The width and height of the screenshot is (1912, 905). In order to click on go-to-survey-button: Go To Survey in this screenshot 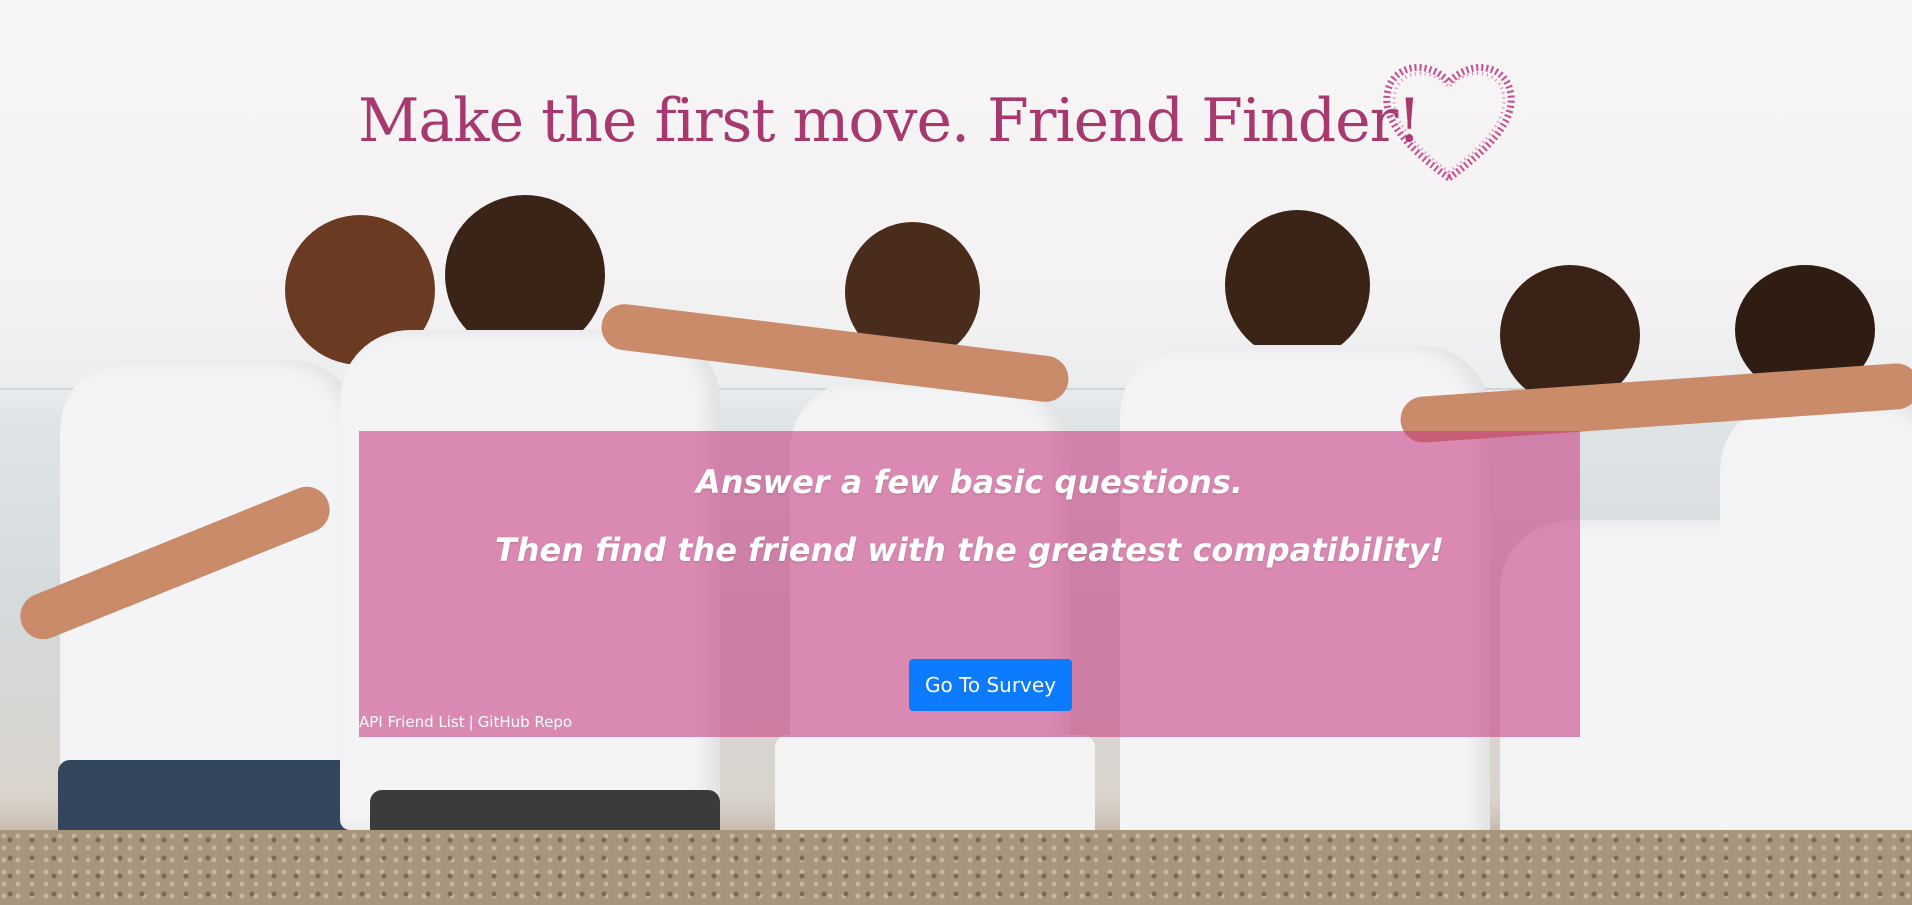, I will do `click(990, 685)`.